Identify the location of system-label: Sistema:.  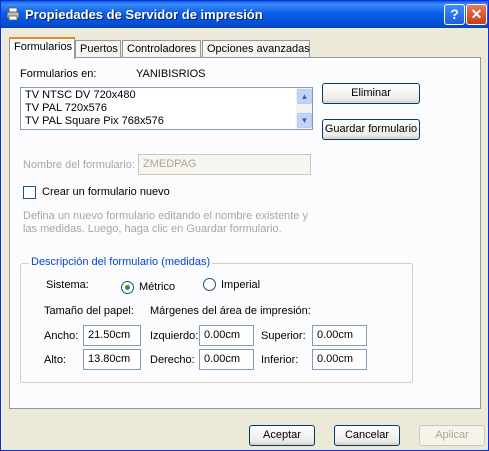
(67, 285).